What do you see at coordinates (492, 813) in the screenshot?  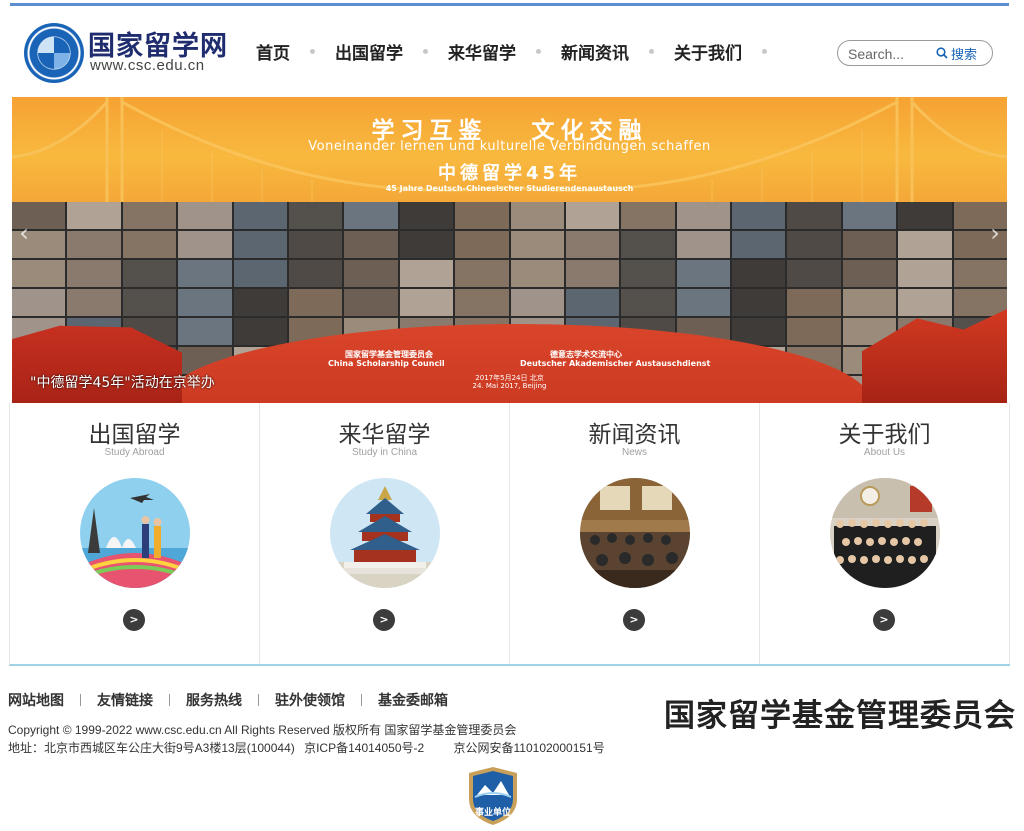 I see `badge-label: 事业单位` at bounding box center [492, 813].